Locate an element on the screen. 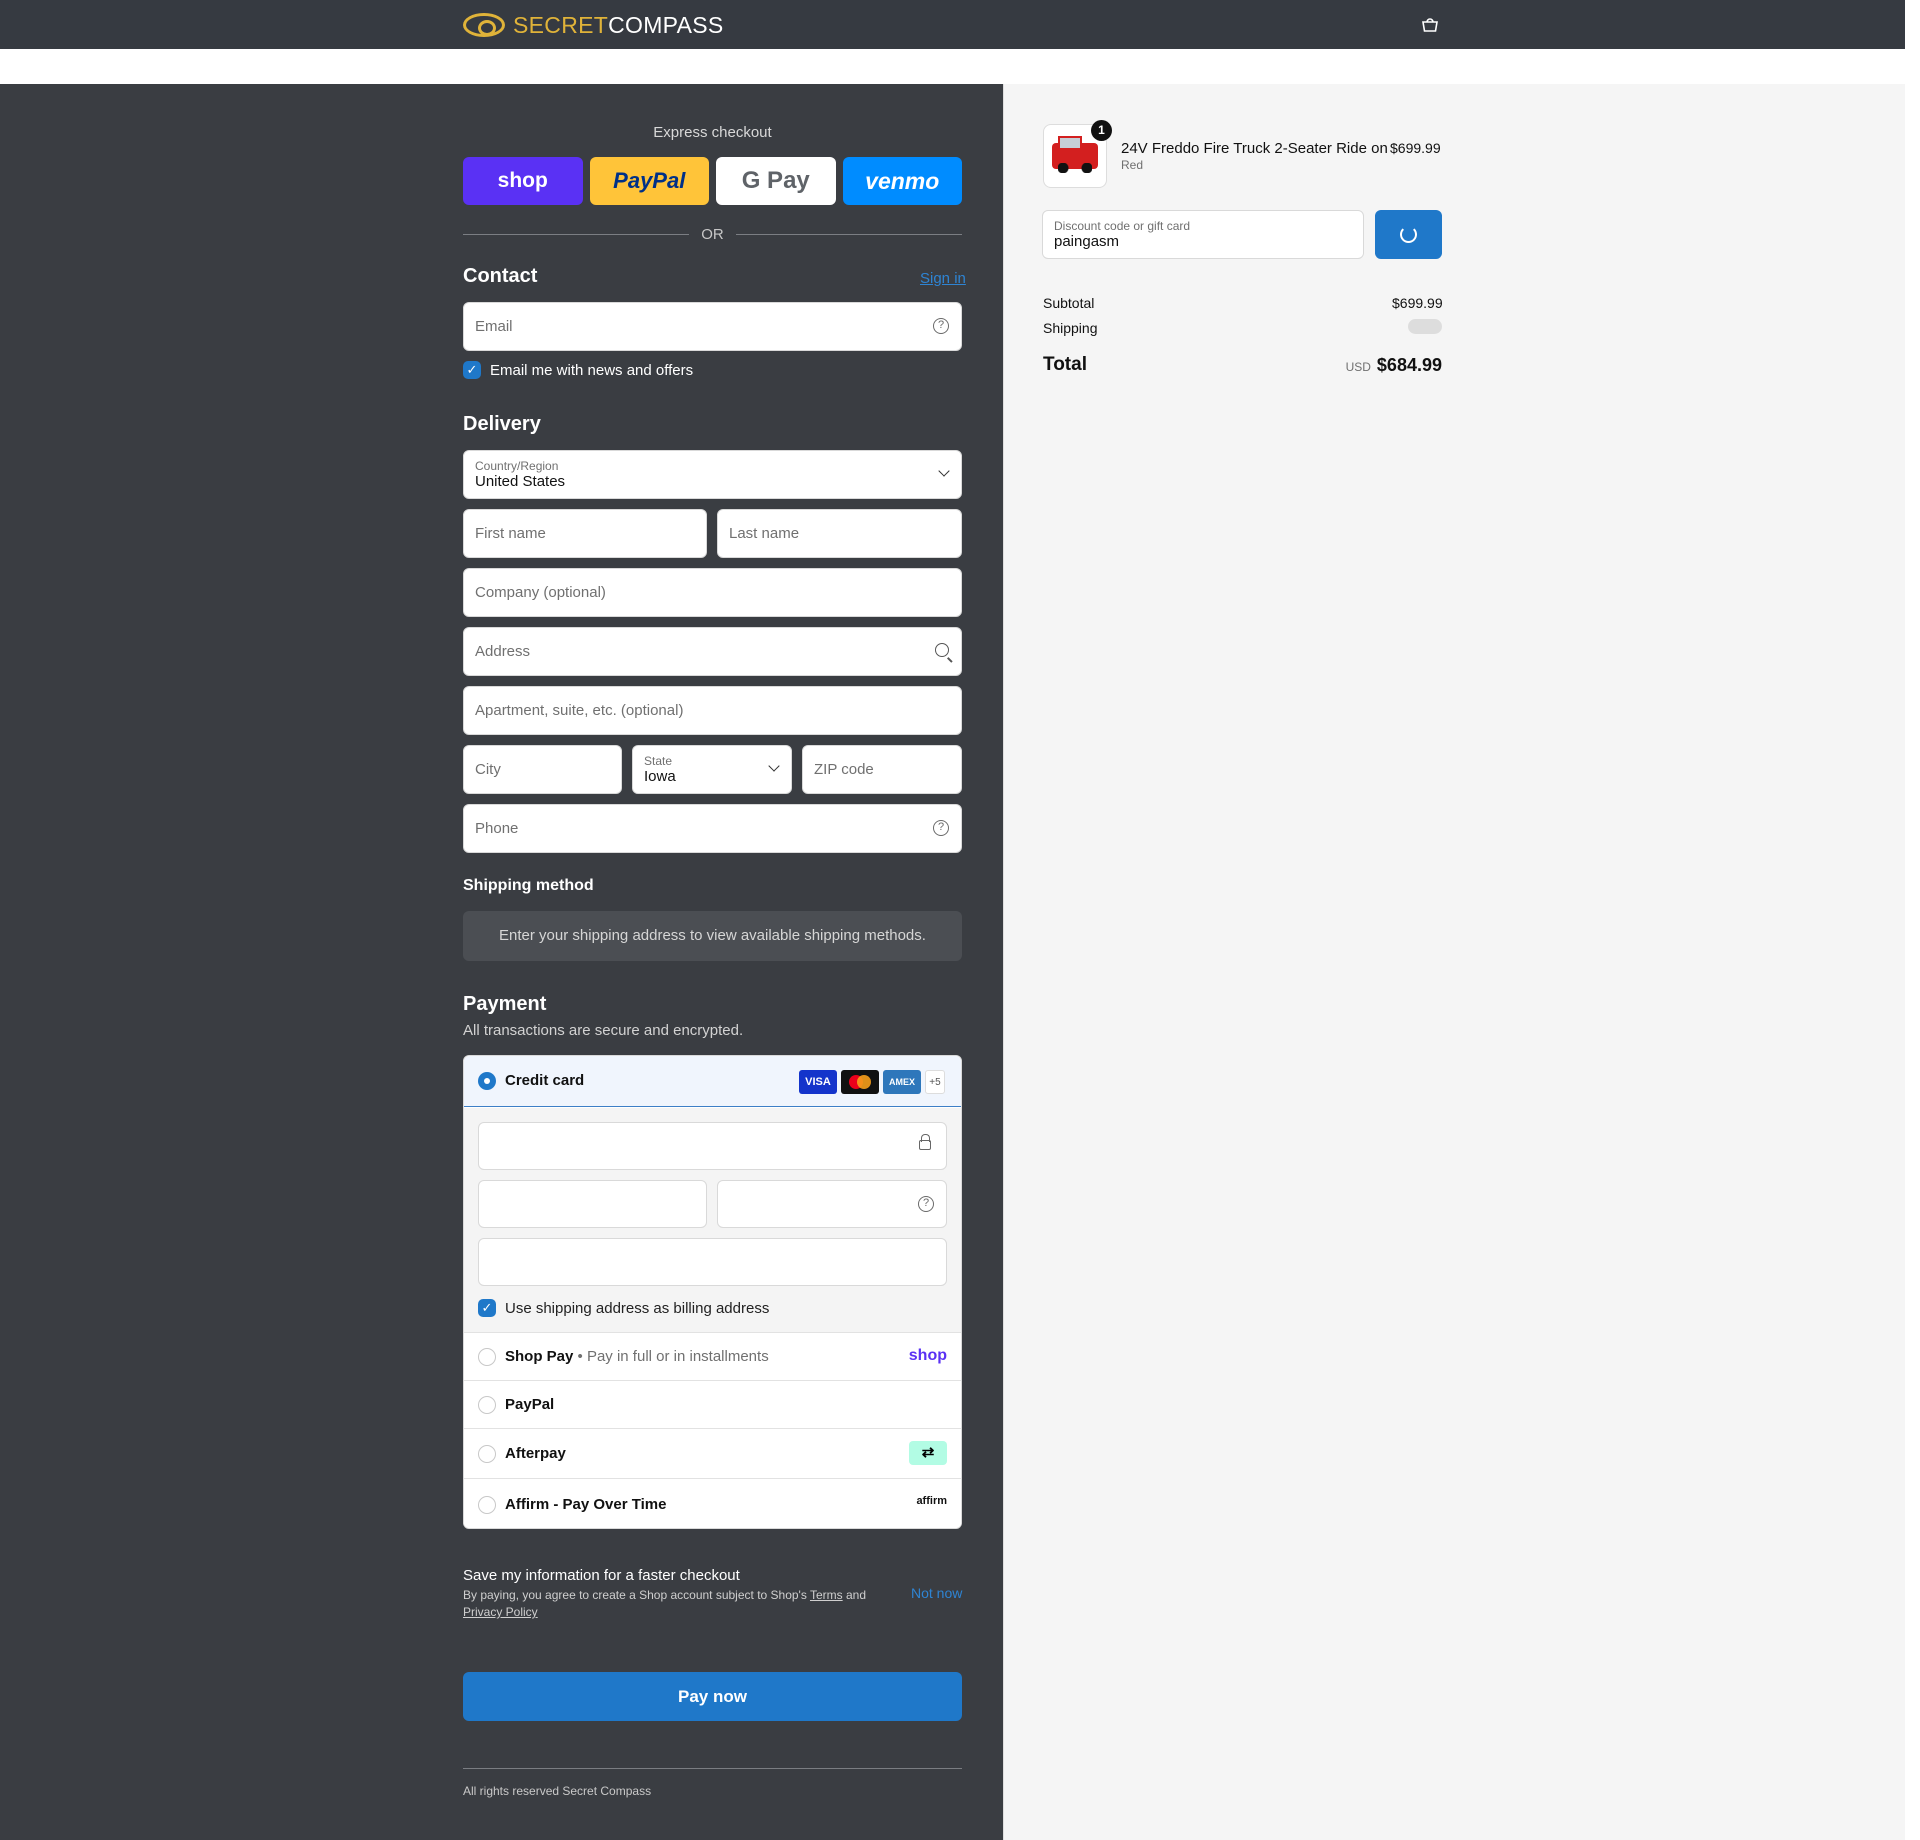 This screenshot has width=1920, height=1840. shop-logo-icon: shop is located at coordinates (927, 1355).